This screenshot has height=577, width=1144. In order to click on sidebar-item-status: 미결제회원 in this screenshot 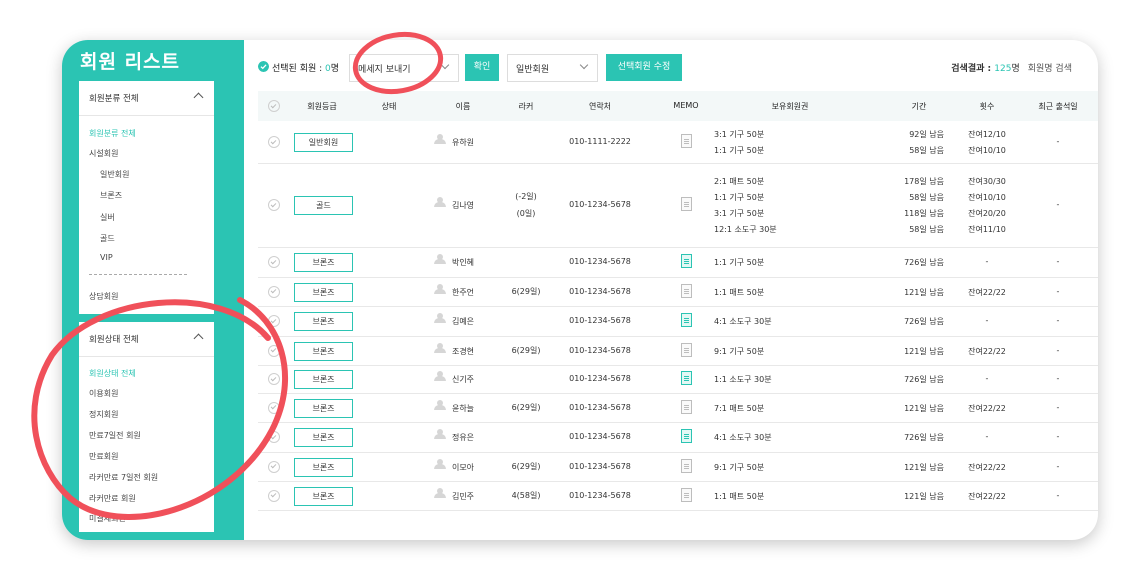, I will do `click(107, 518)`.